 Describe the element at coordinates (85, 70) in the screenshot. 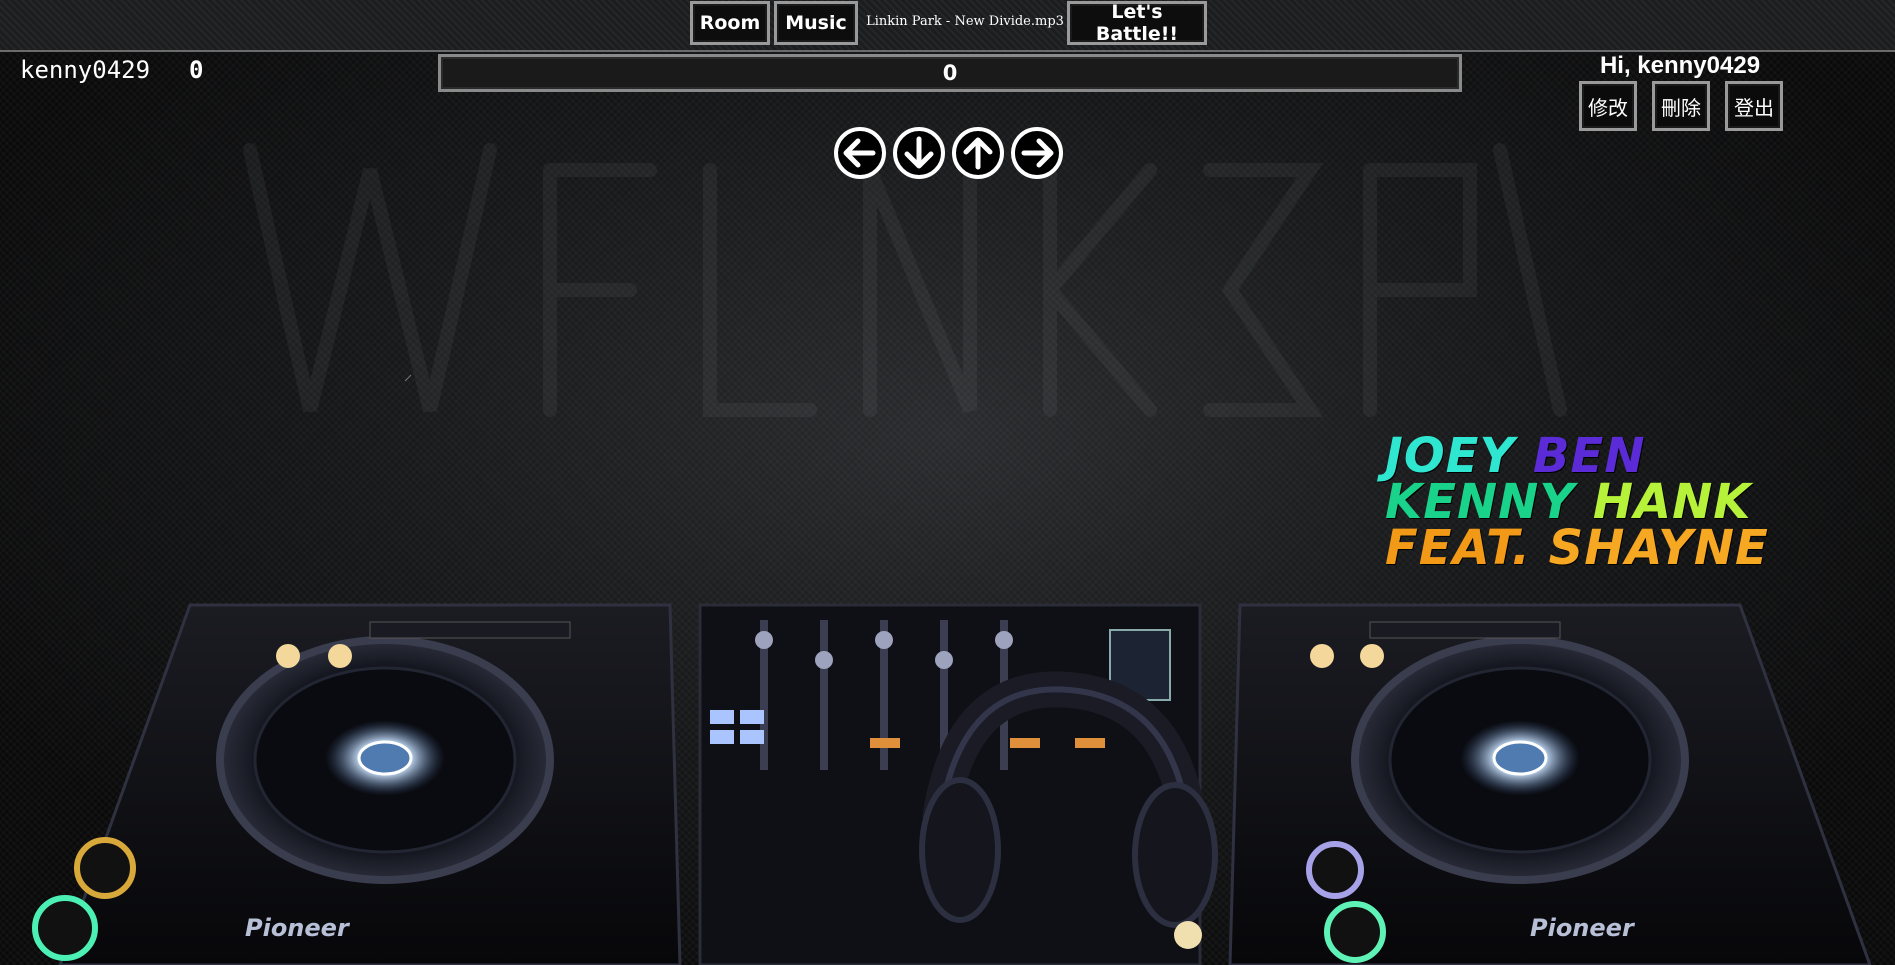

I see `player-username: kenny0429` at that location.